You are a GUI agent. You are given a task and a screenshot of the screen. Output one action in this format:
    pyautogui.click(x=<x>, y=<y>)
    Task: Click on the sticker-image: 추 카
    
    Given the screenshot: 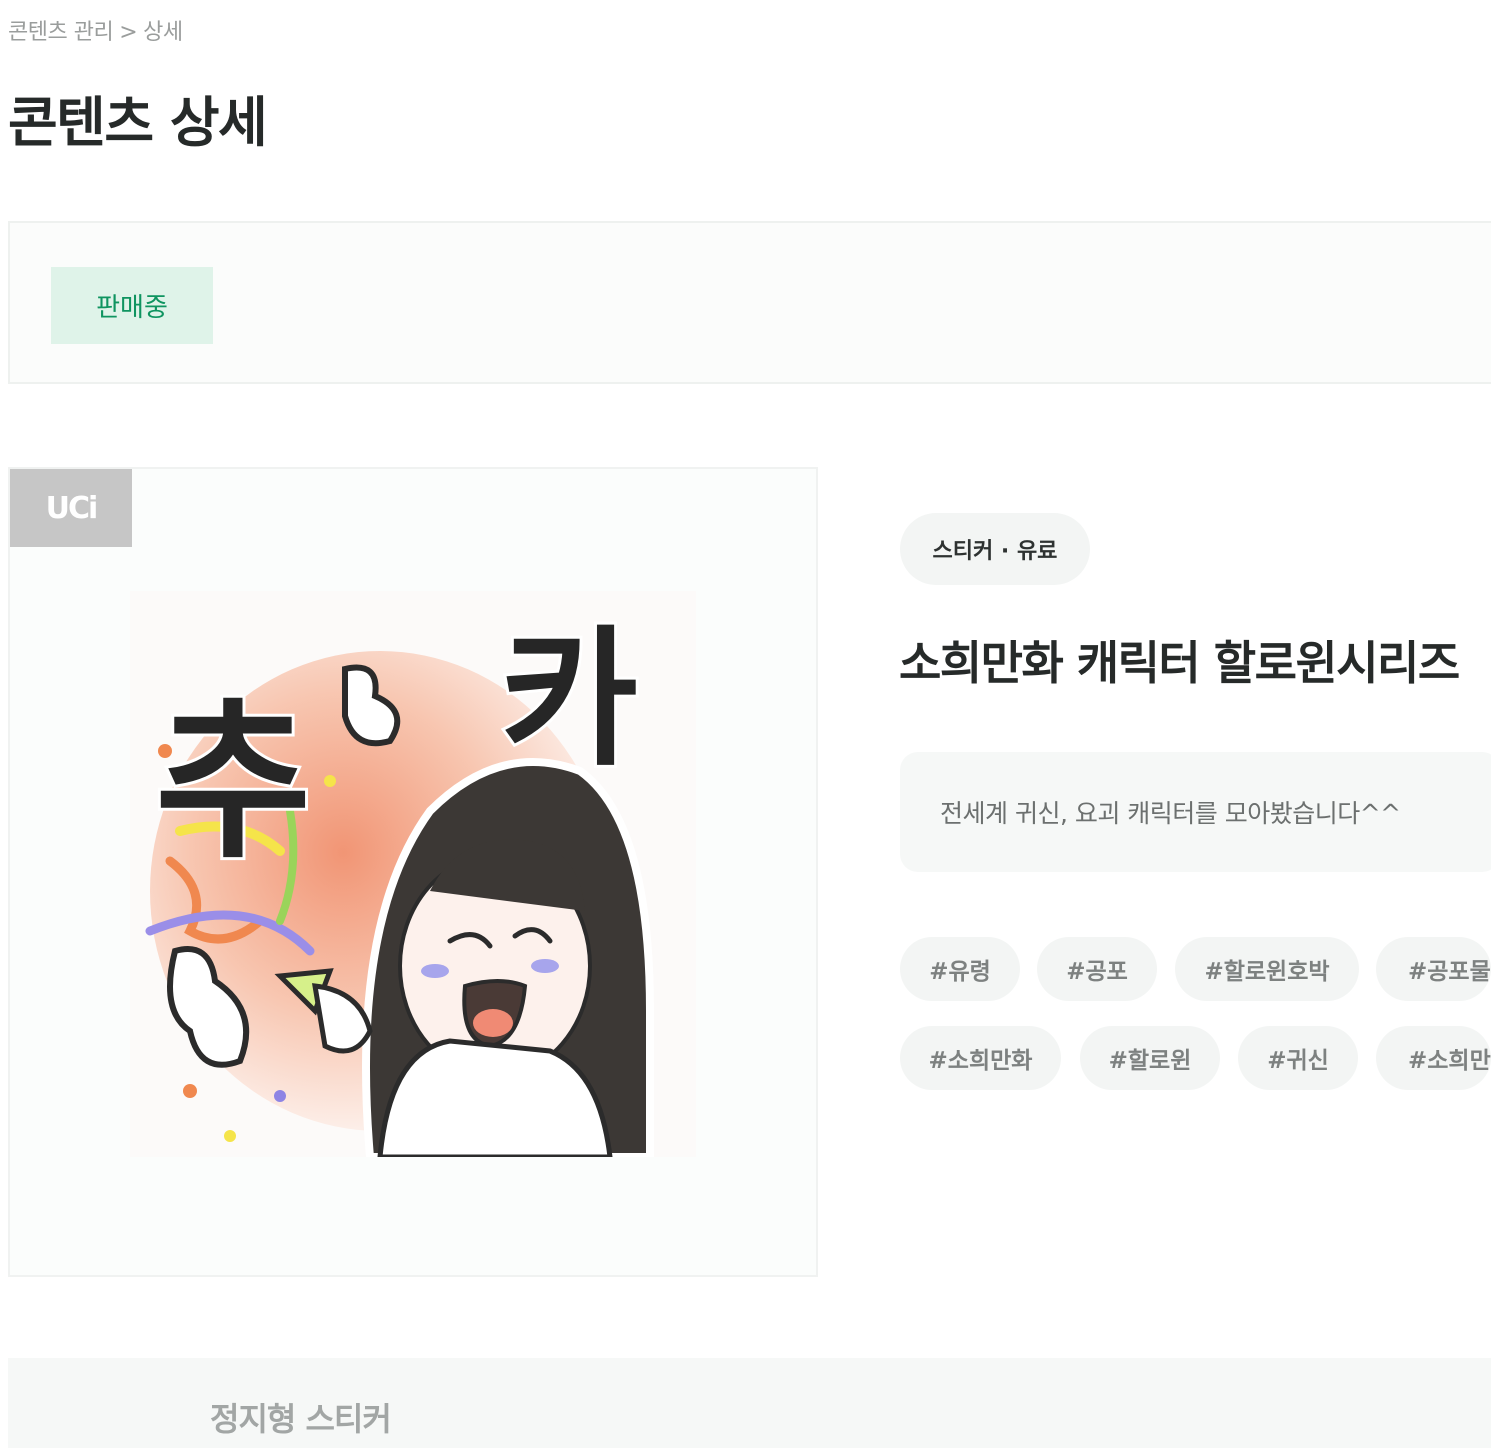 What is the action you would take?
    pyautogui.click(x=413, y=874)
    